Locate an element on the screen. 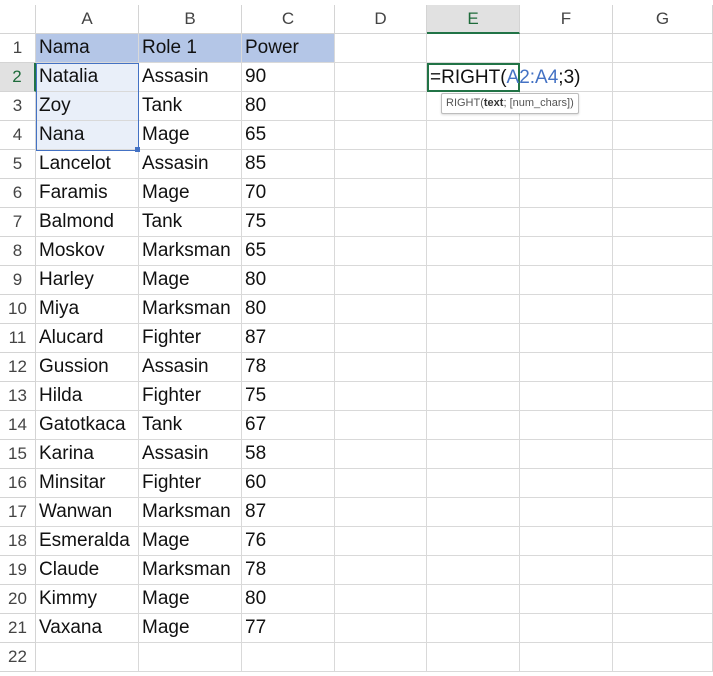  cell-d2 is located at coordinates (381, 77).